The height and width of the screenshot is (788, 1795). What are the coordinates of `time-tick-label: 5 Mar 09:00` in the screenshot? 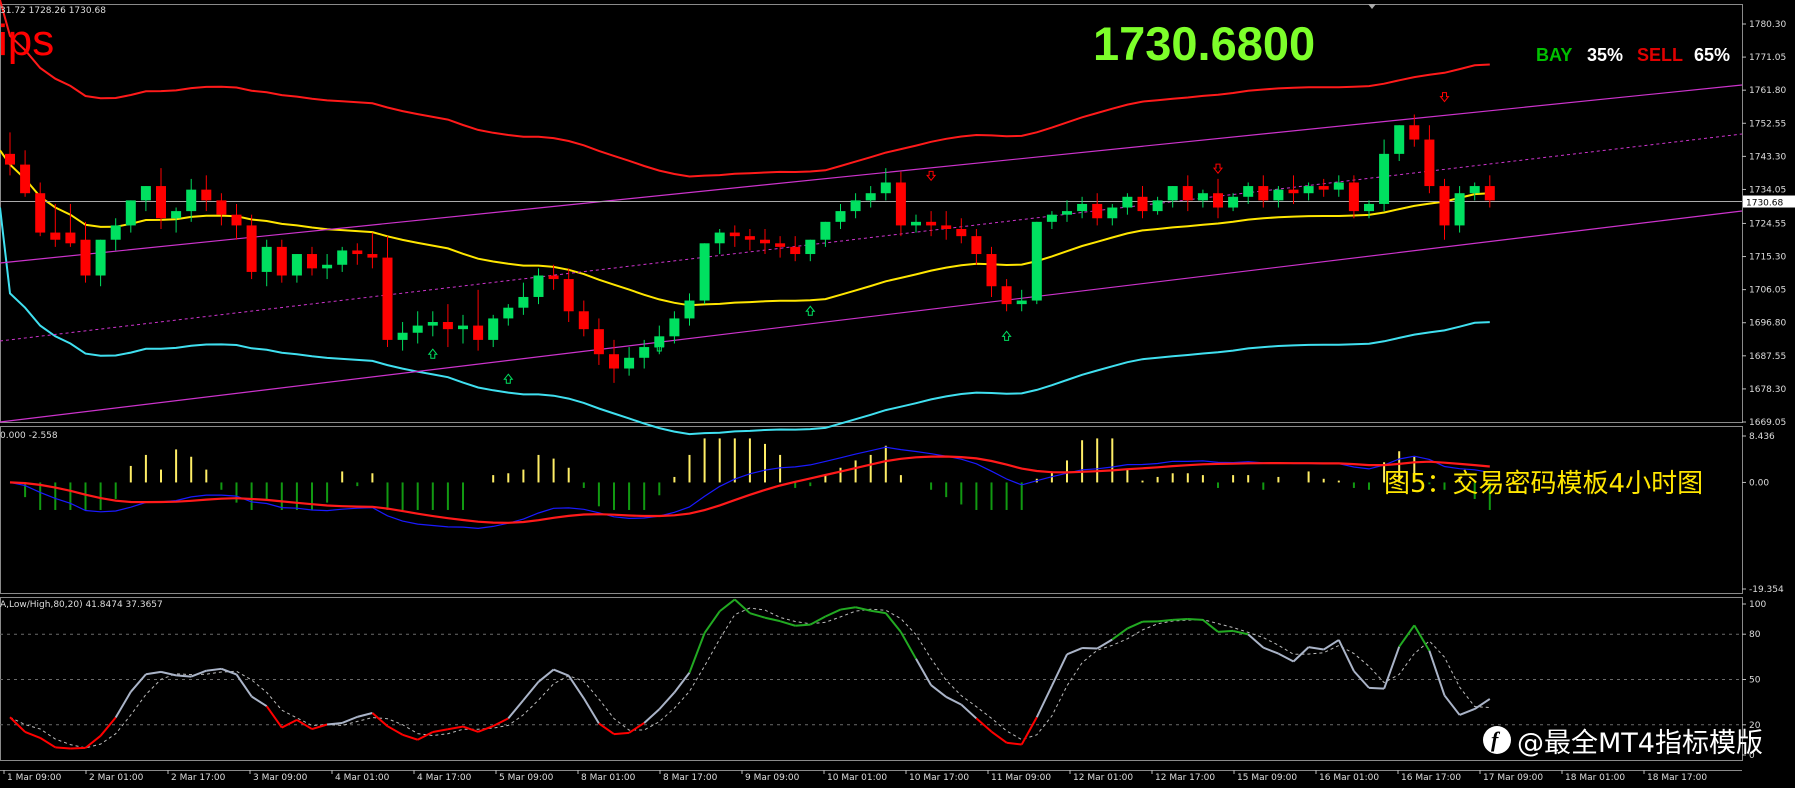 It's located at (526, 778).